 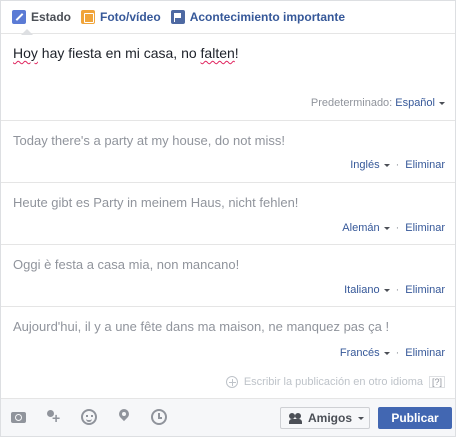 What do you see at coordinates (393, 228) in the screenshot?
I see `translation-actions: Alemán · Eliminar` at bounding box center [393, 228].